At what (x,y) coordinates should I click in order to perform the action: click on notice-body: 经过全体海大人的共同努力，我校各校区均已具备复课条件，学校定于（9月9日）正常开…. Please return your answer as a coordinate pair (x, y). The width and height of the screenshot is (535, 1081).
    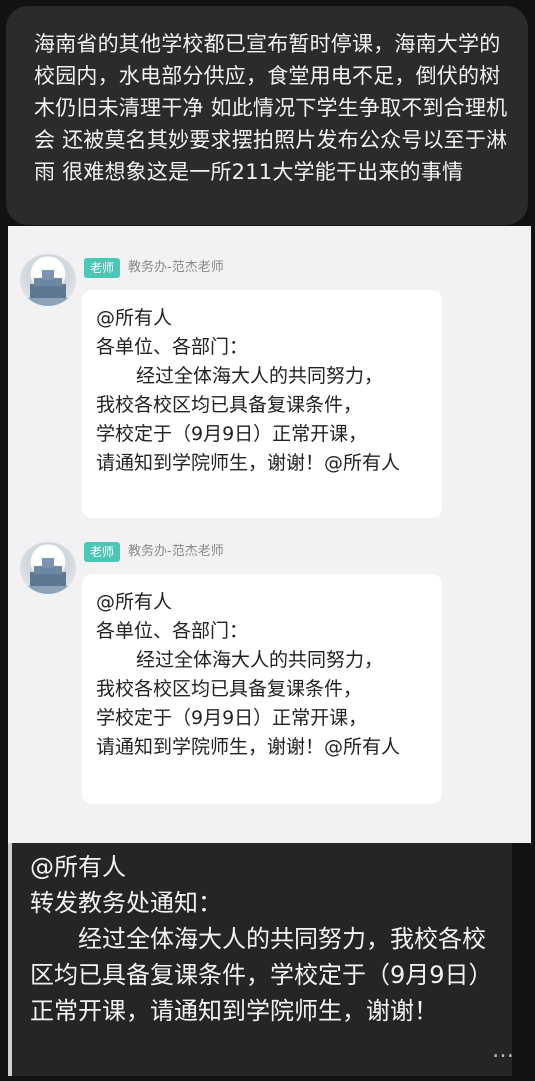
    Looking at the image, I should click on (261, 975).